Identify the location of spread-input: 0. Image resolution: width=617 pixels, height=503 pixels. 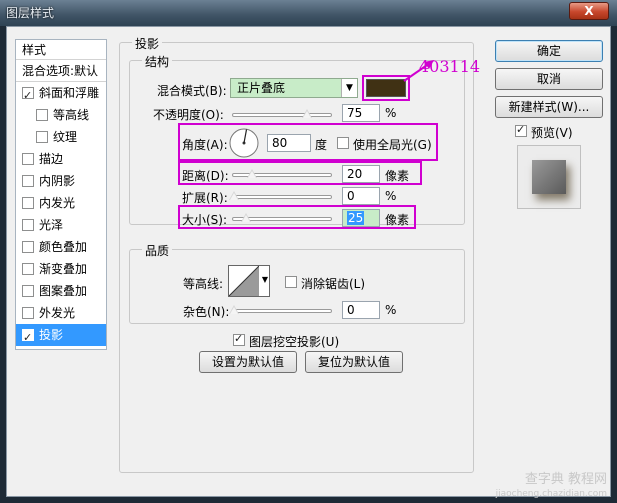
(361, 196).